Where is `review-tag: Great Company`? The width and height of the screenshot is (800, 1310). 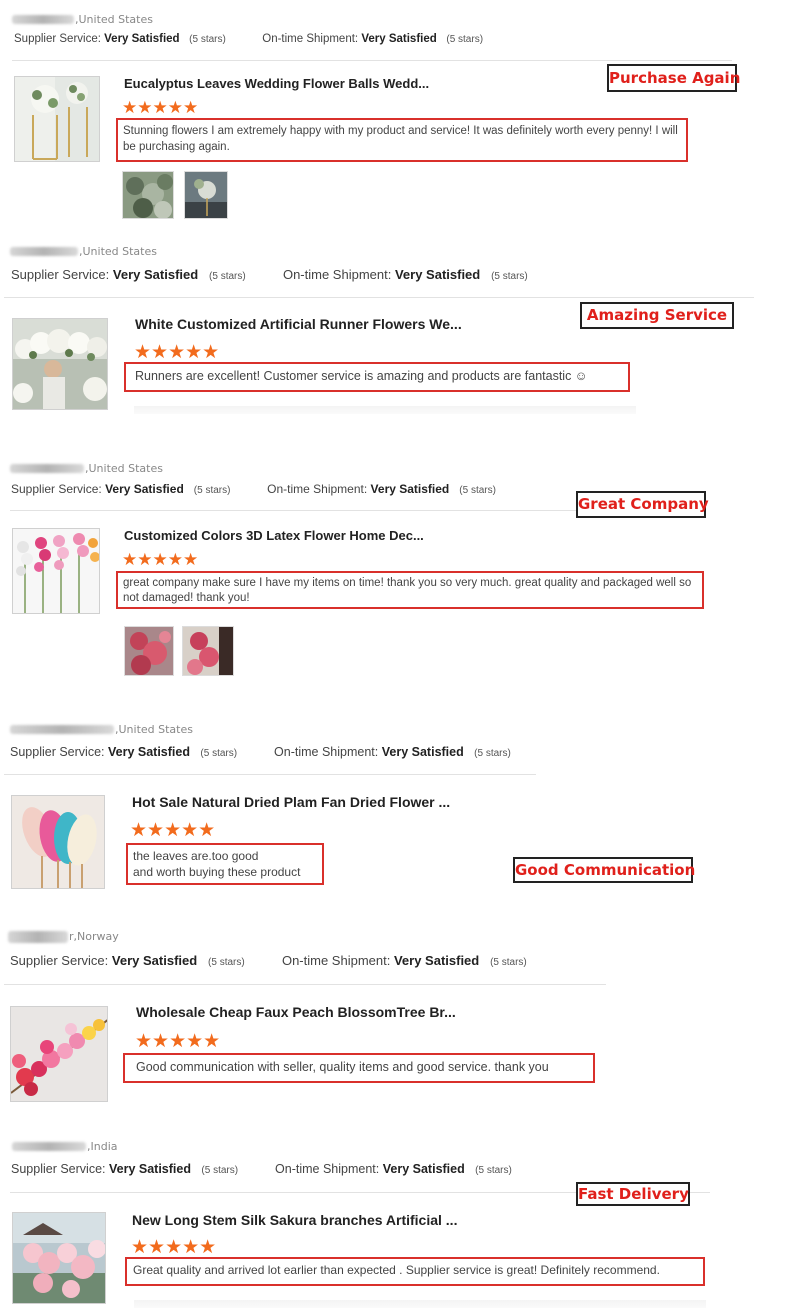
review-tag: Great Company is located at coordinates (642, 504).